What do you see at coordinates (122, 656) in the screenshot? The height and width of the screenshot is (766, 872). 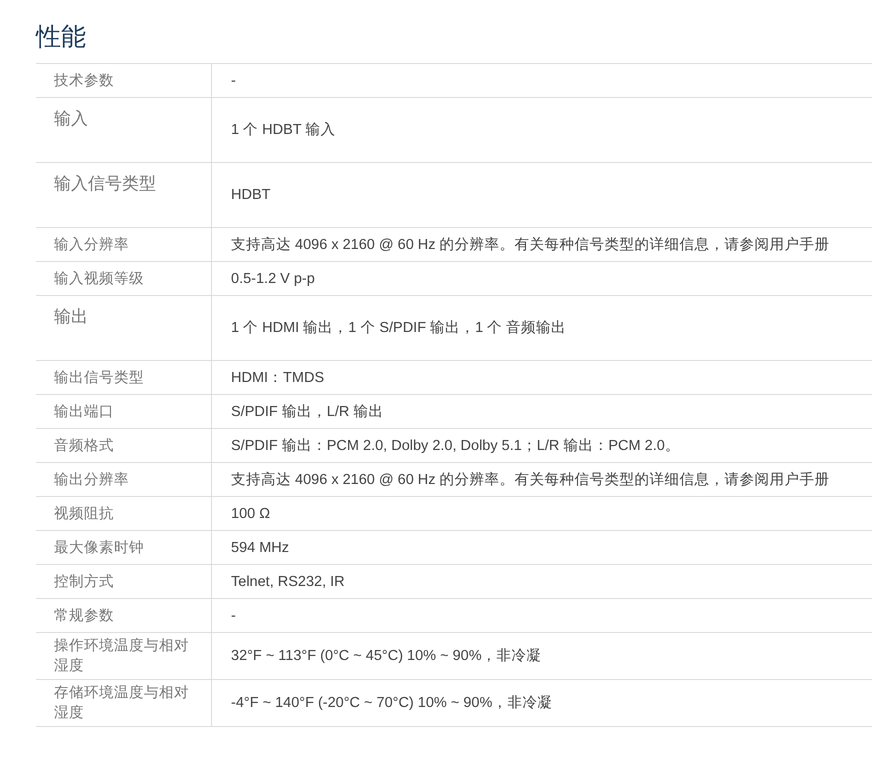 I see `spec-label: 操作环境温度与相对湿度` at bounding box center [122, 656].